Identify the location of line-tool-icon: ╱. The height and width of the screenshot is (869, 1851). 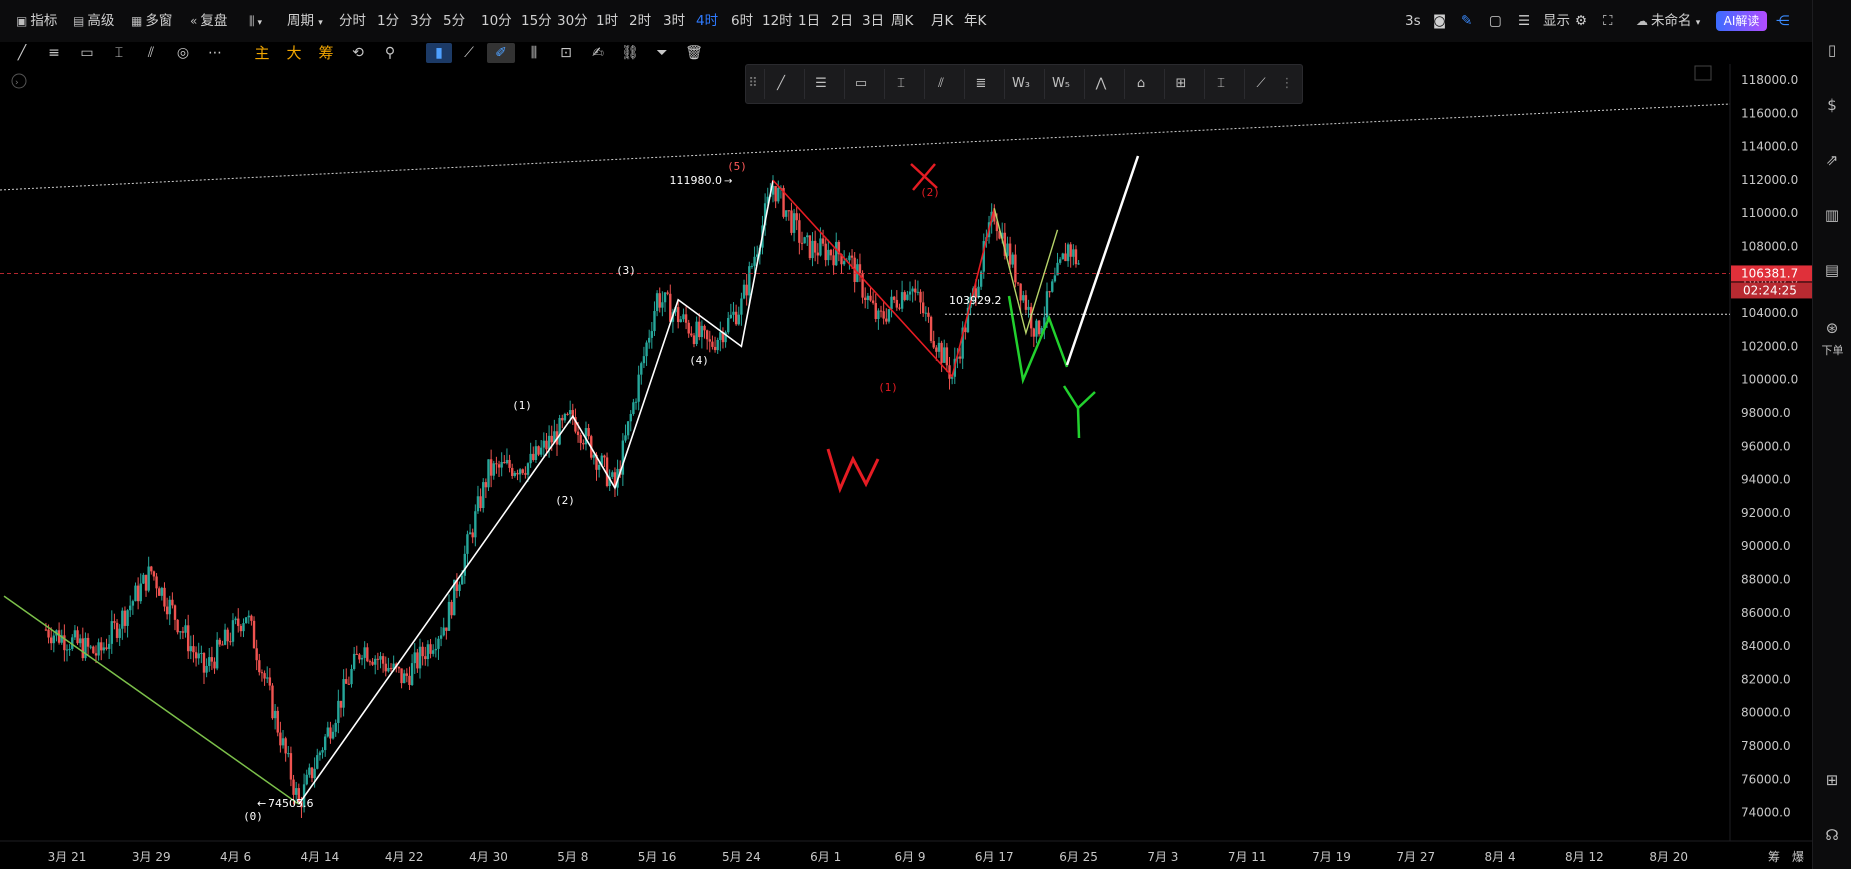
(781, 84).